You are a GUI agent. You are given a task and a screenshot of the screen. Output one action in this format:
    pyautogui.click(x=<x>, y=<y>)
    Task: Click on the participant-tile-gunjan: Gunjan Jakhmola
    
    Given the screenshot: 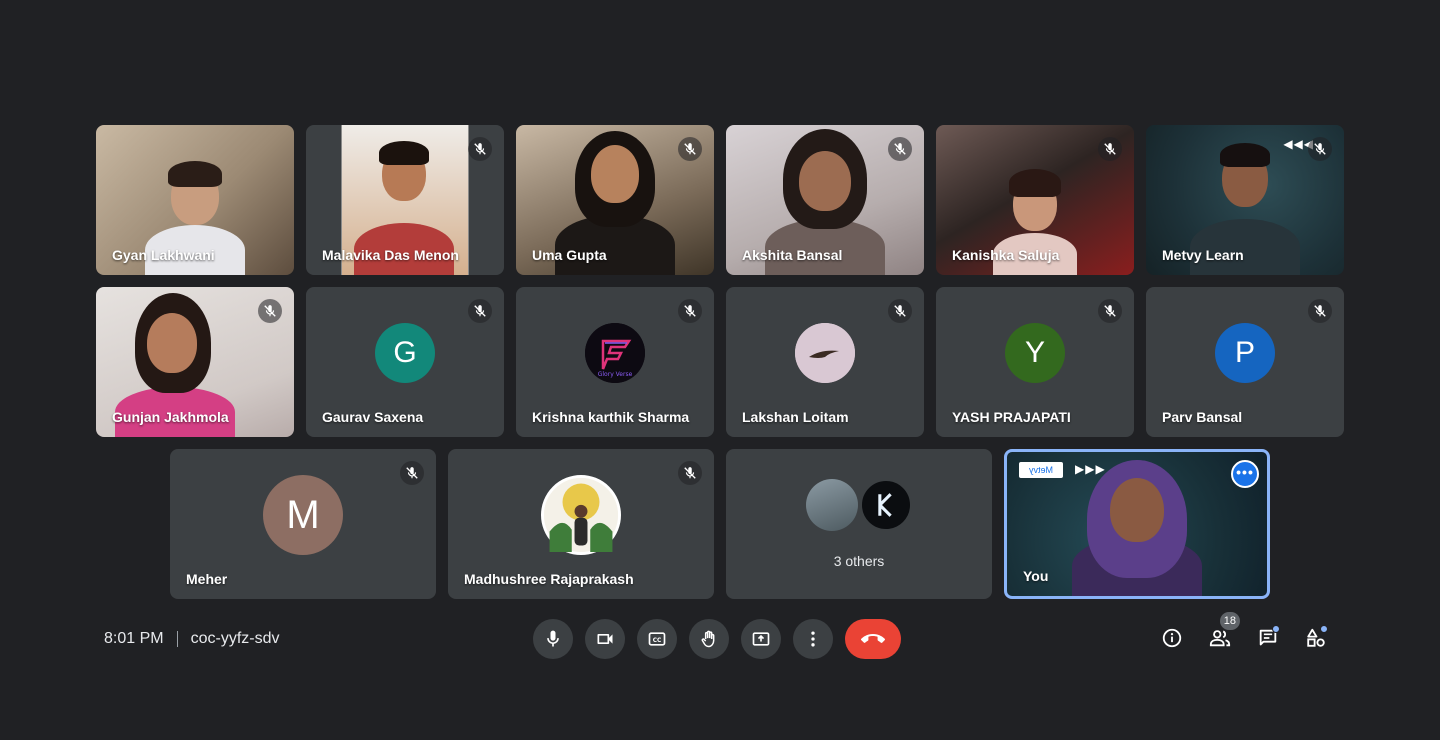 What is the action you would take?
    pyautogui.click(x=195, y=362)
    